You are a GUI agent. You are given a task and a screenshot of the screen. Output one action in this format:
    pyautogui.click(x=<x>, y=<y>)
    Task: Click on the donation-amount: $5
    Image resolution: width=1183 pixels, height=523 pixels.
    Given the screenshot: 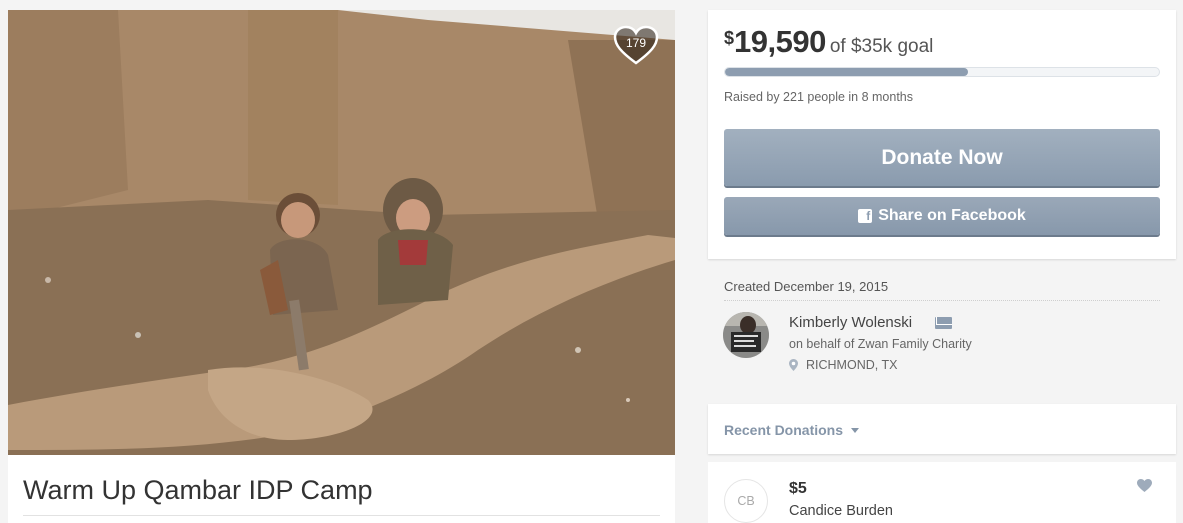 What is the action you would take?
    pyautogui.click(x=798, y=488)
    